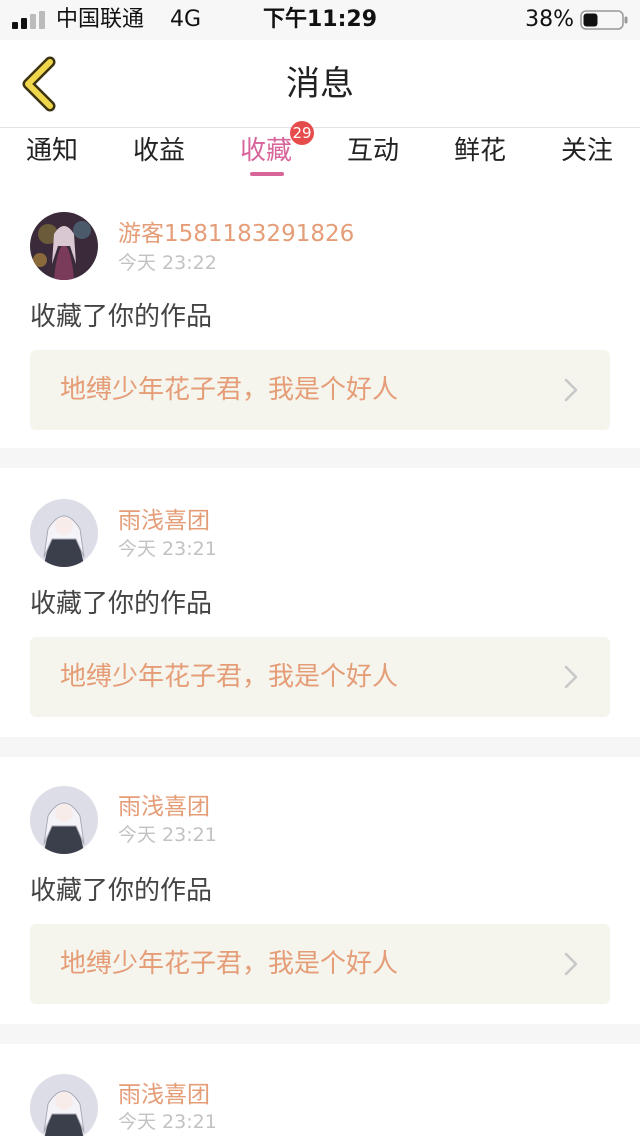 The height and width of the screenshot is (1136, 640). Describe the element at coordinates (167, 263) in the screenshot. I see `timestamp: 今天 23:22` at that location.